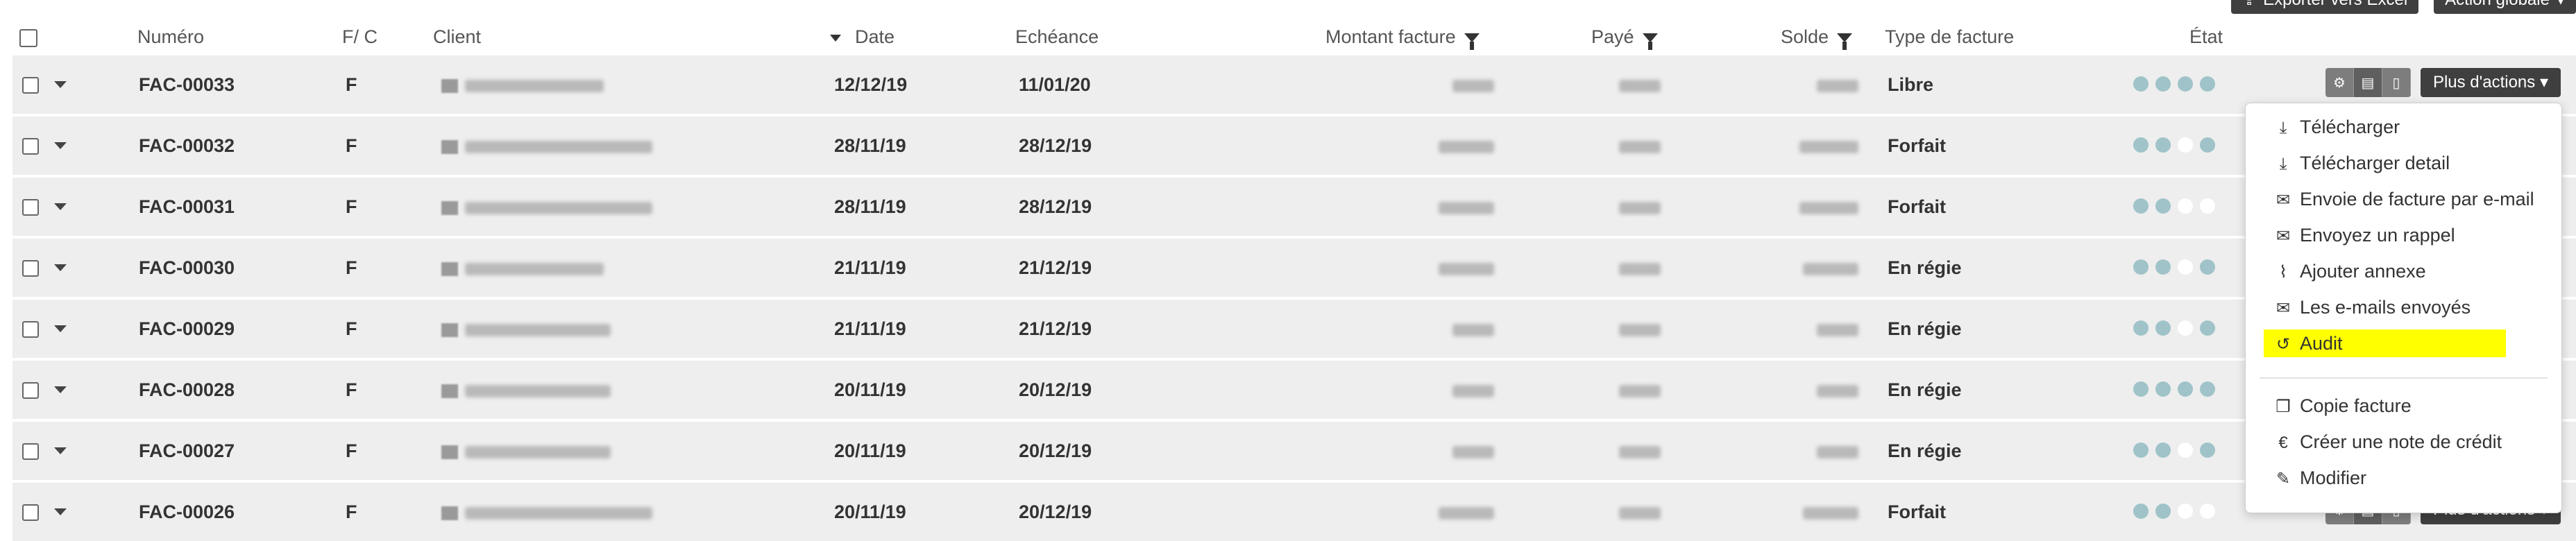 Image resolution: width=2576 pixels, height=541 pixels. What do you see at coordinates (1294, 450) in the screenshot?
I see `table-row: FAC-00027 F 20/11/19 20/12/19 En régie` at bounding box center [1294, 450].